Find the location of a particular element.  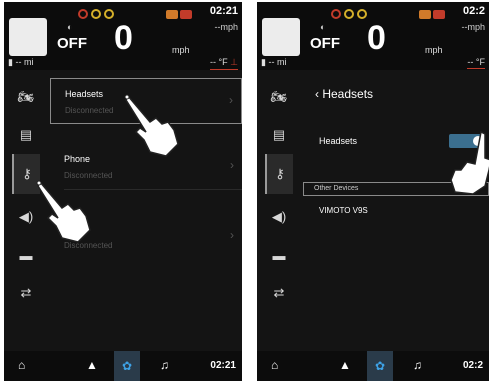

audio-icon: ◀) is located at coordinates (279, 217).